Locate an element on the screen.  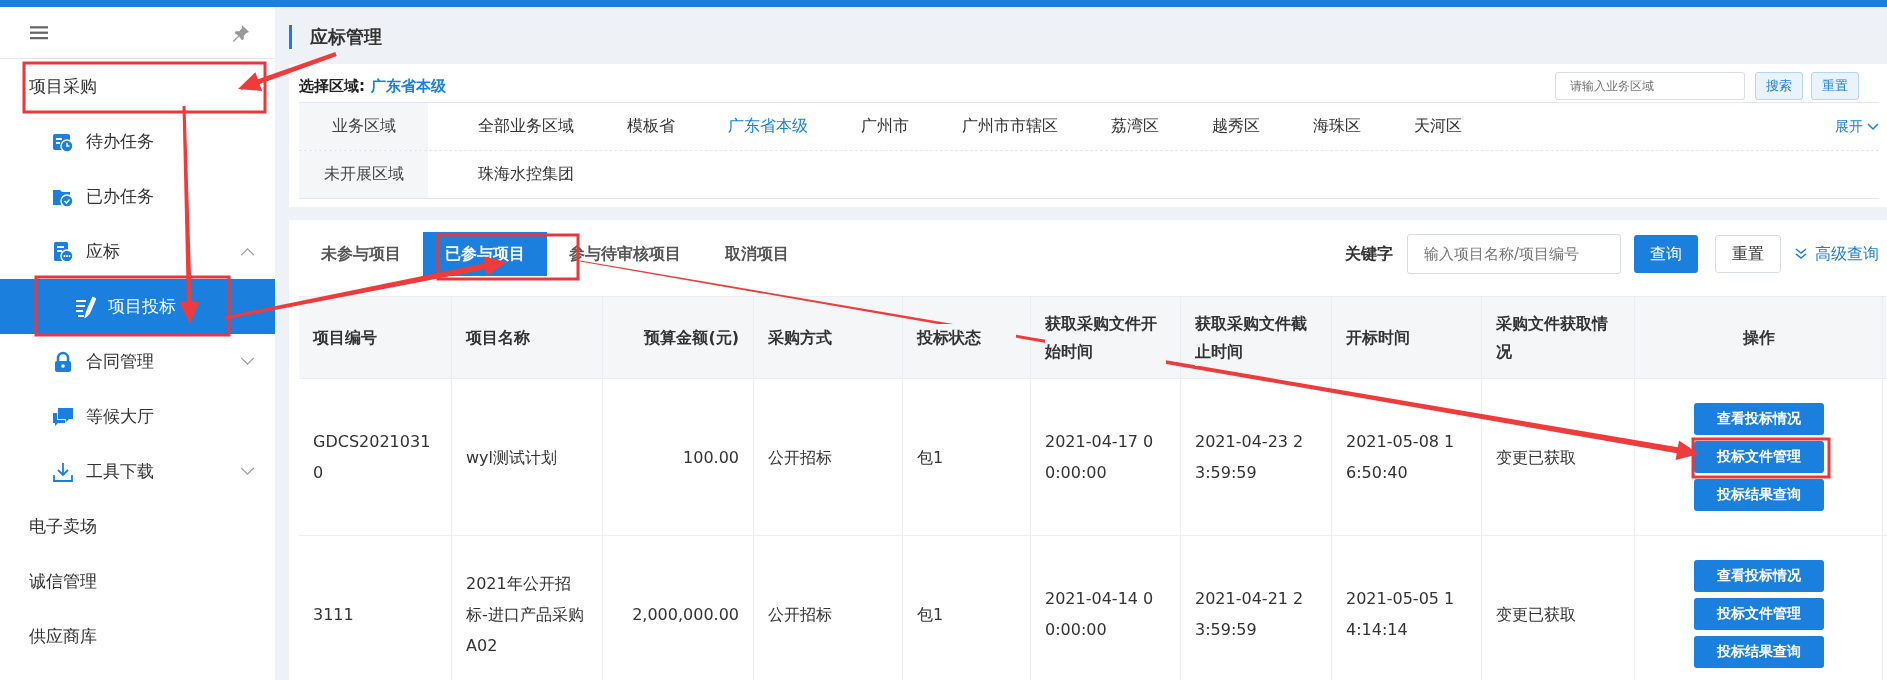
download-icon is located at coordinates (63, 471).